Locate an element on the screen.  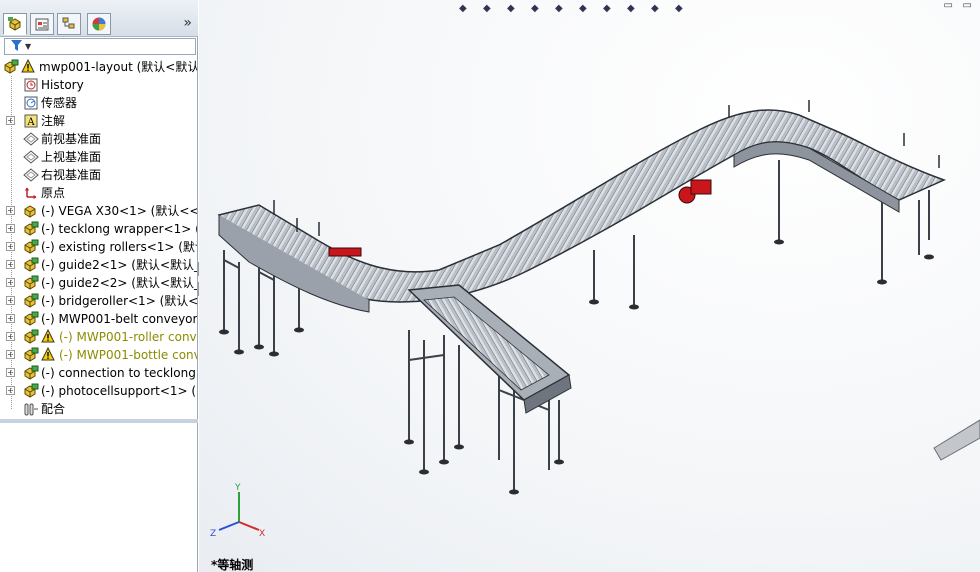
feature-tree-icon is located at coordinates (14, 24).